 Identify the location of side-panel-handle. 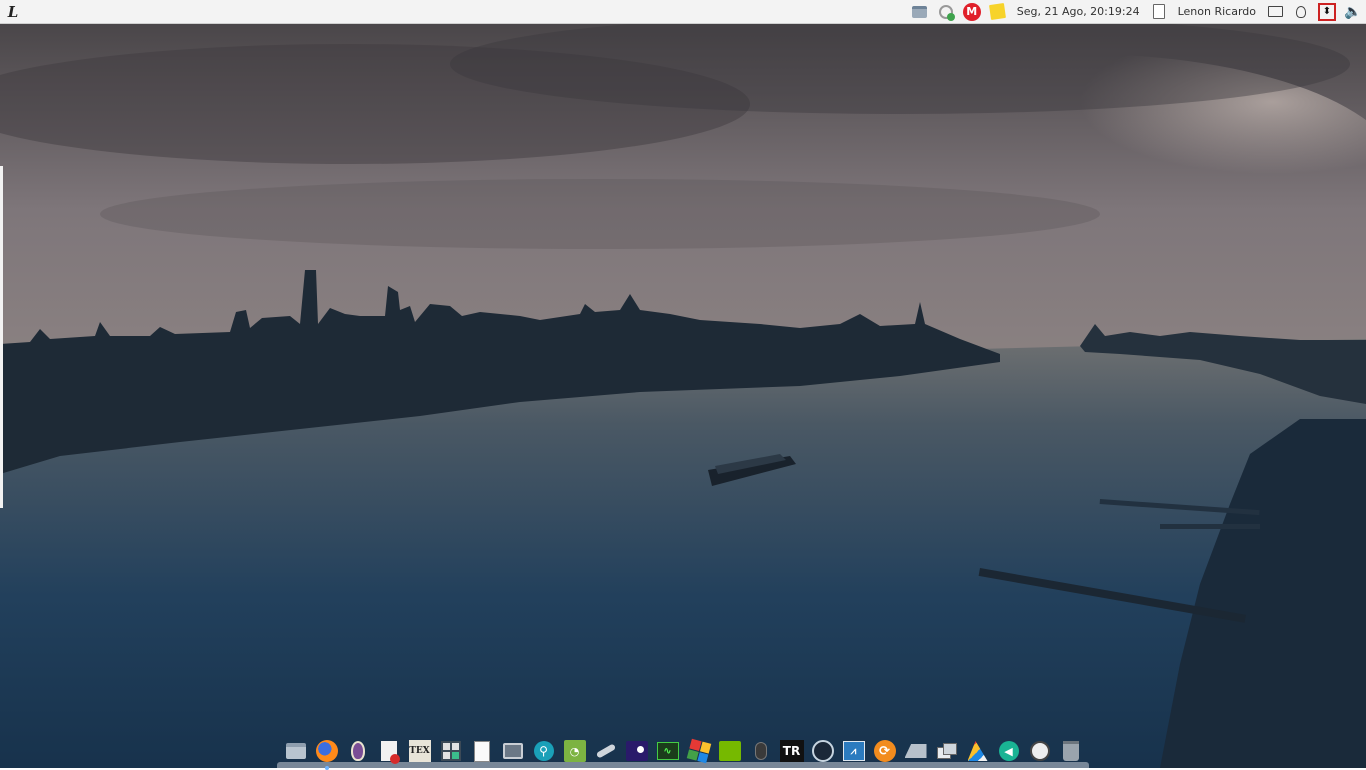
(1, 337).